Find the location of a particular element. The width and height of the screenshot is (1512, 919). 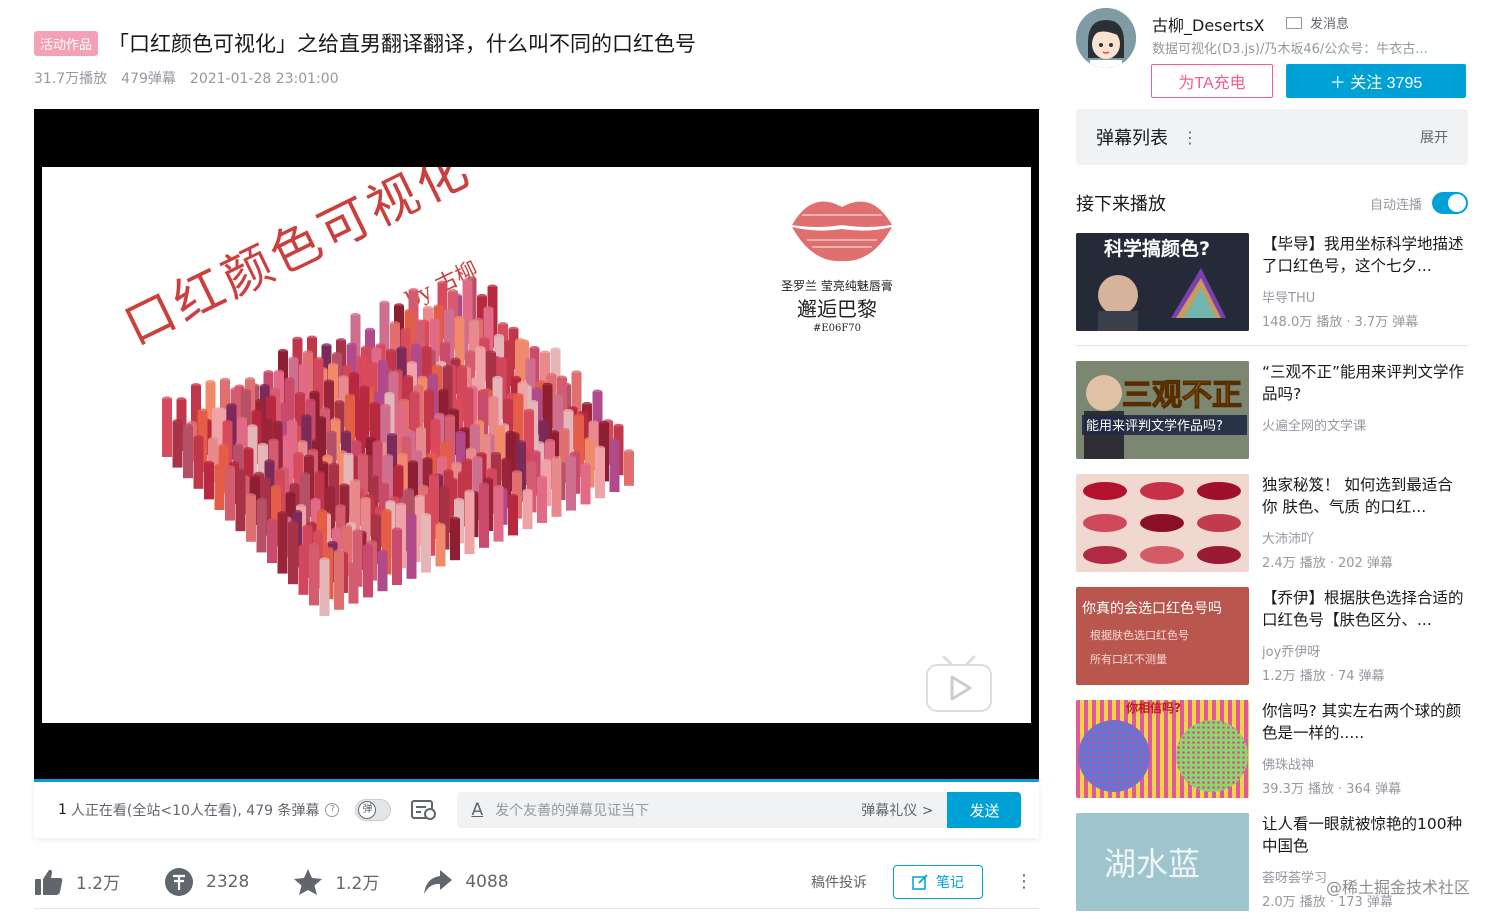

rec-thumbnail-art is located at coordinates (1162, 523).